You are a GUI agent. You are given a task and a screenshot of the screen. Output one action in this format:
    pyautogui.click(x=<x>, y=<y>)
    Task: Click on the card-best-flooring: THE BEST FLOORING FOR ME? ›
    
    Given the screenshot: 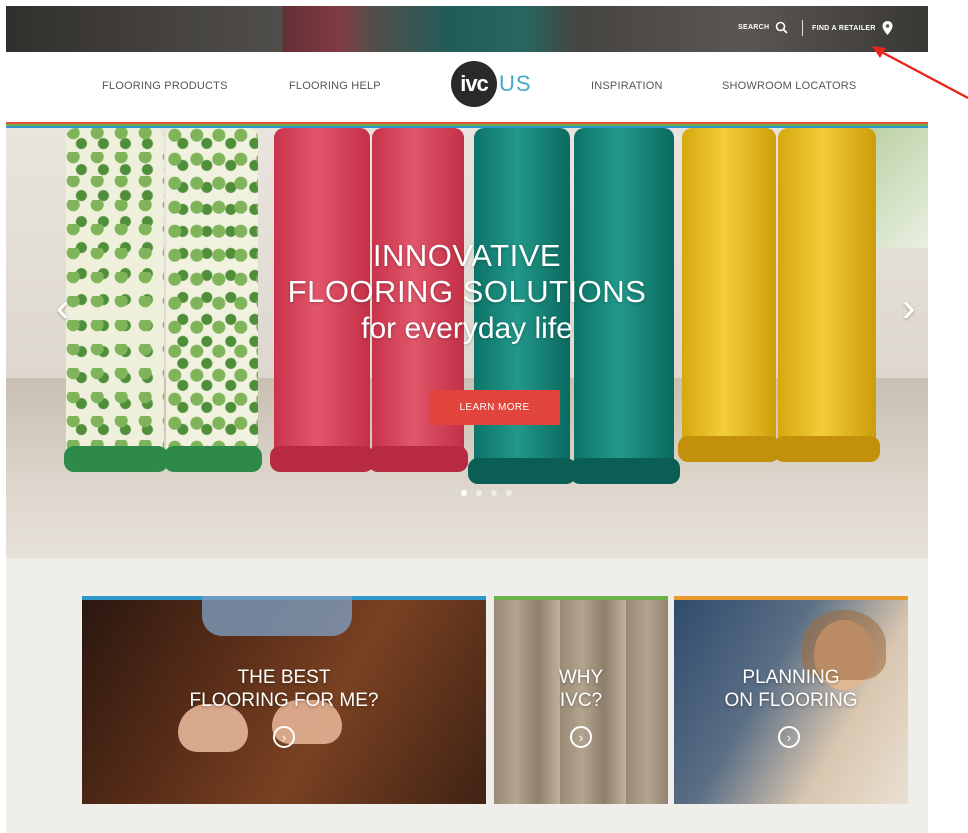 What is the action you would take?
    pyautogui.click(x=284, y=700)
    